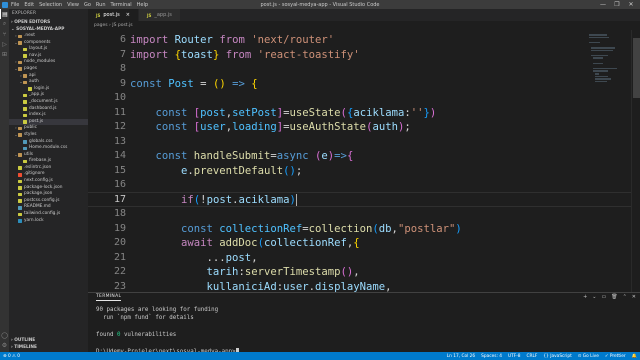 This screenshot has height=360, width=640. What do you see at coordinates (25, 161) in the screenshot?
I see `js-file-icon` at bounding box center [25, 161].